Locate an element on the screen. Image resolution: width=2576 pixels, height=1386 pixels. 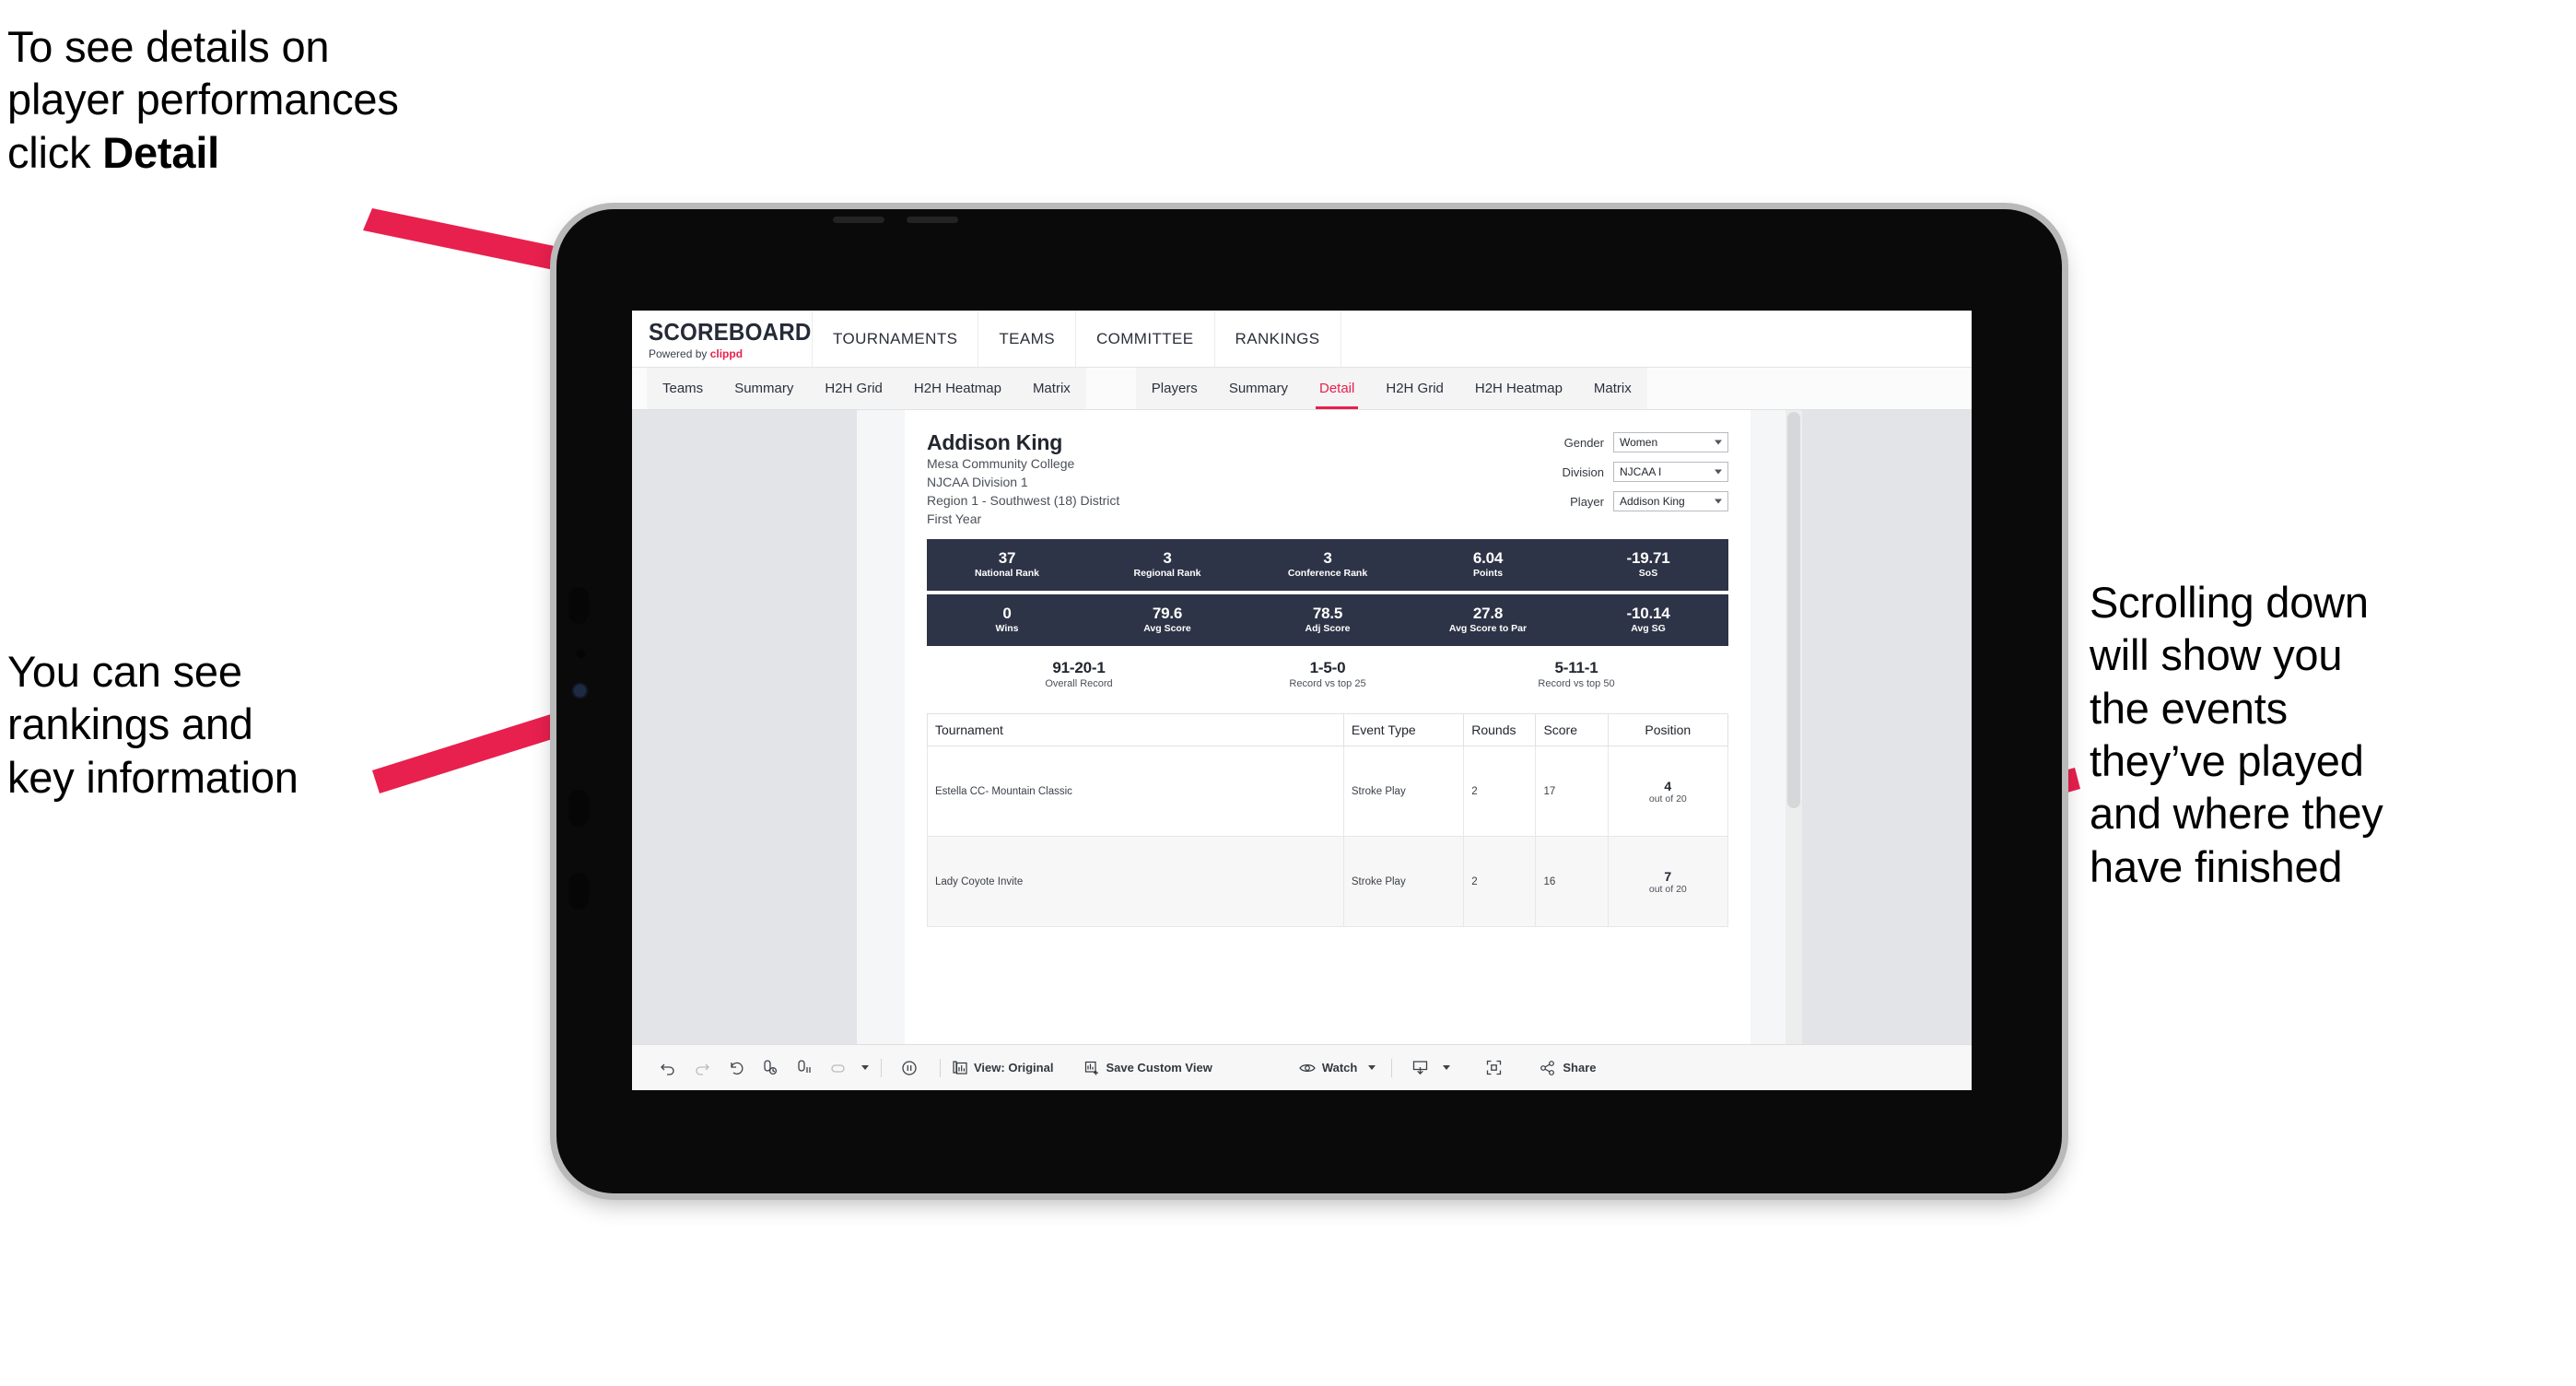
fullscreen-icon is located at coordinates (1493, 1068).